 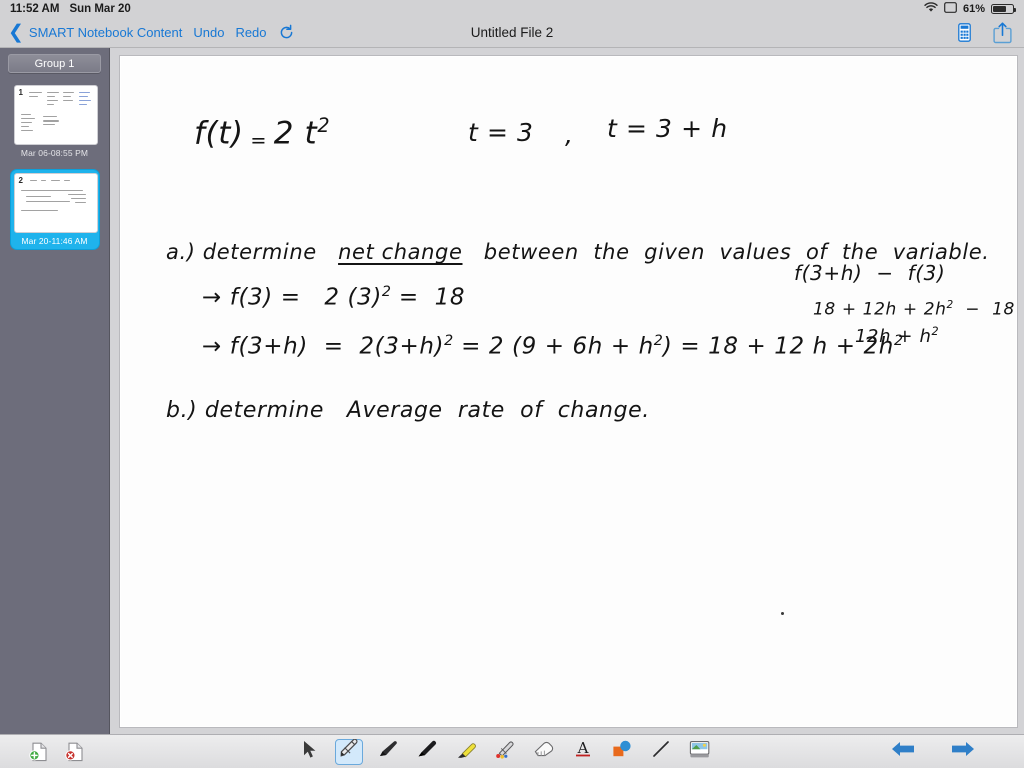 I want to click on cursor-arrow-icon, so click(x=310, y=752).